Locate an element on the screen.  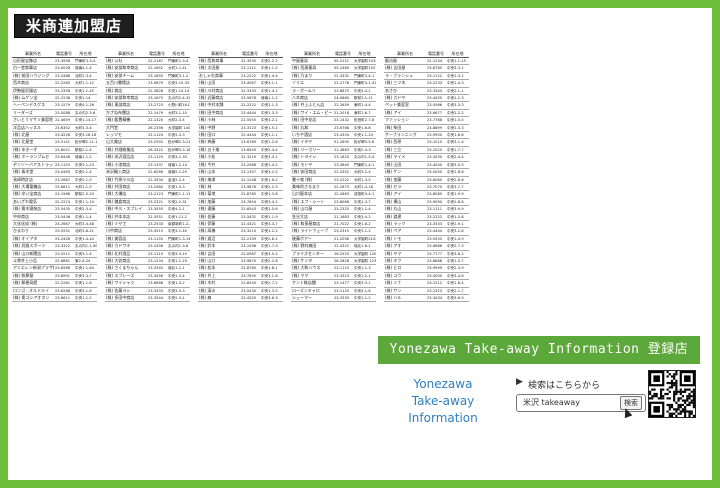
cell-addr: 中央1-2-2 is located at coordinates (271, 231).